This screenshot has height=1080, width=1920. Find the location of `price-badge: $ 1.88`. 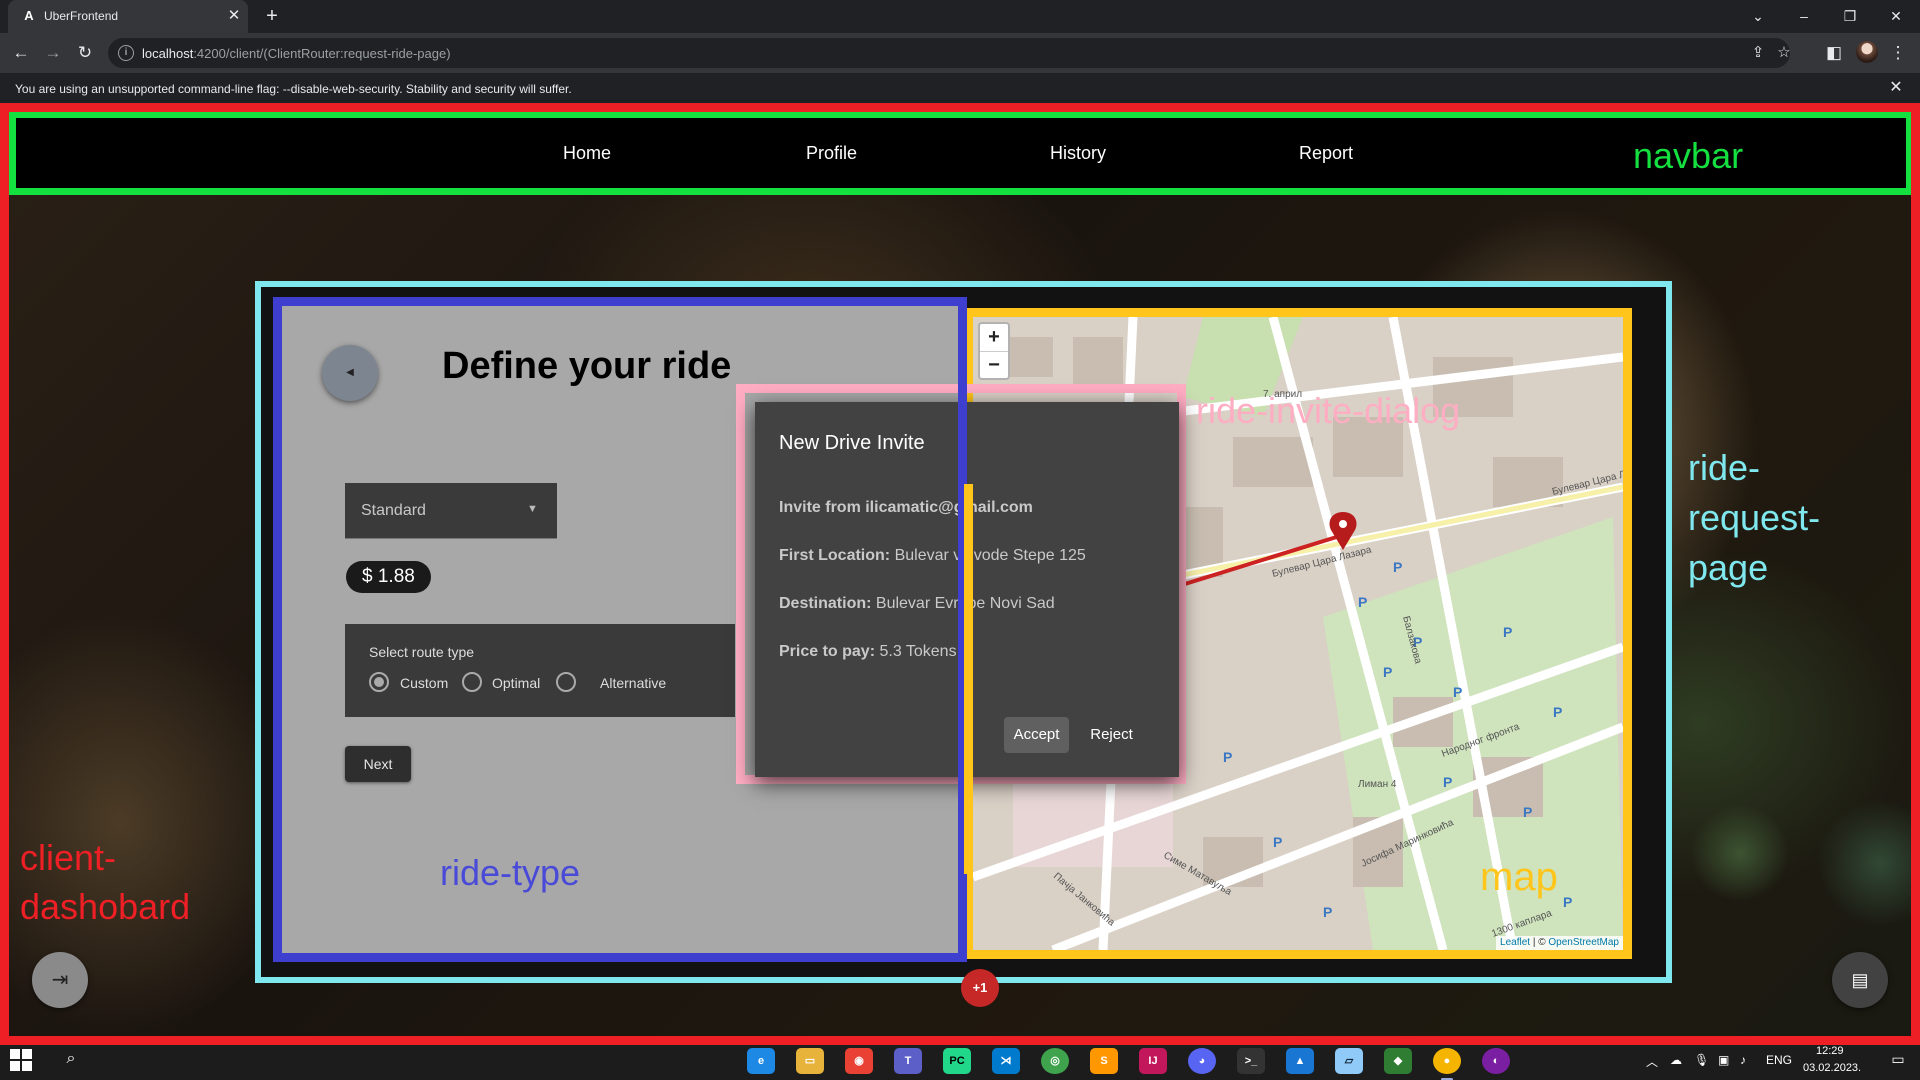

price-badge: $ 1.88 is located at coordinates (388, 577).